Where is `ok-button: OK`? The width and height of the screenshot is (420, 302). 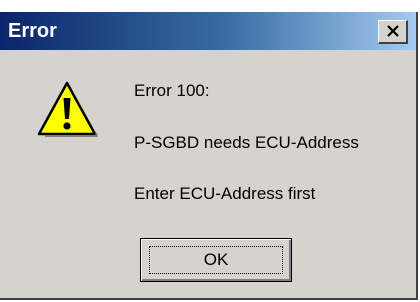 ok-button: OK is located at coordinates (216, 260).